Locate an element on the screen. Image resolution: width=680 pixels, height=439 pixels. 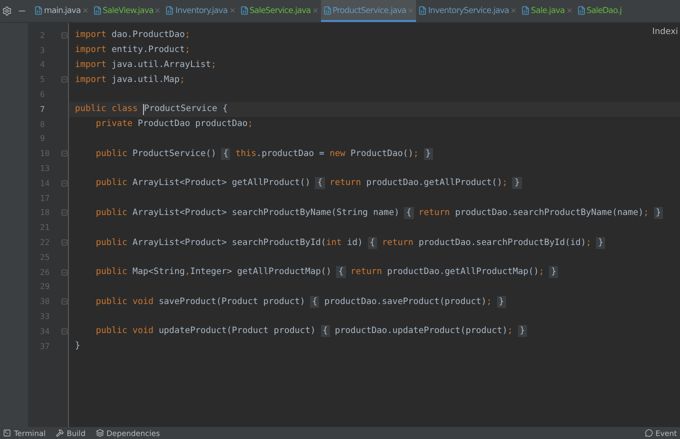
layers-icon is located at coordinates (100, 433).